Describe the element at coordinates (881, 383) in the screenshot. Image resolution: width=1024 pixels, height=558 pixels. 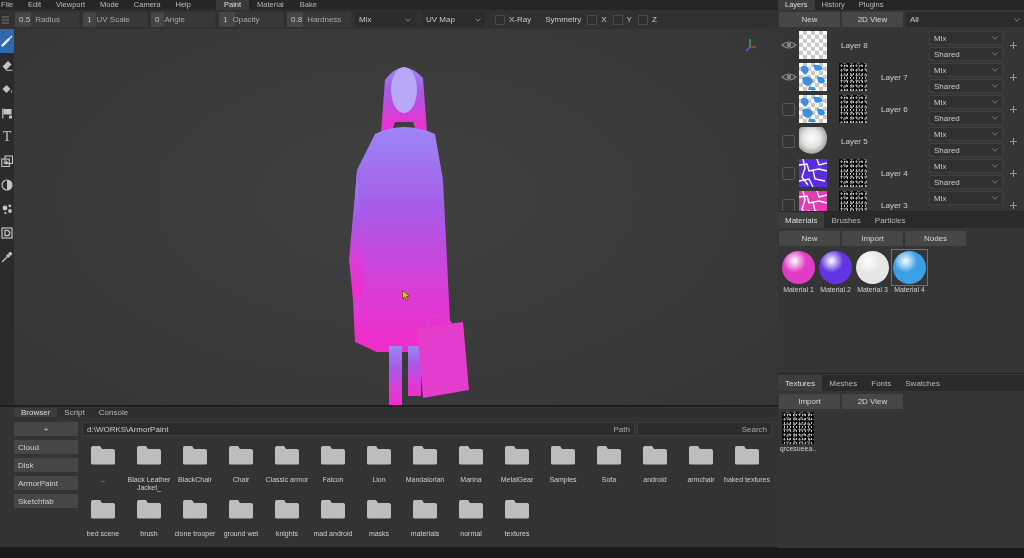
I see `tab: Fonts` at that location.